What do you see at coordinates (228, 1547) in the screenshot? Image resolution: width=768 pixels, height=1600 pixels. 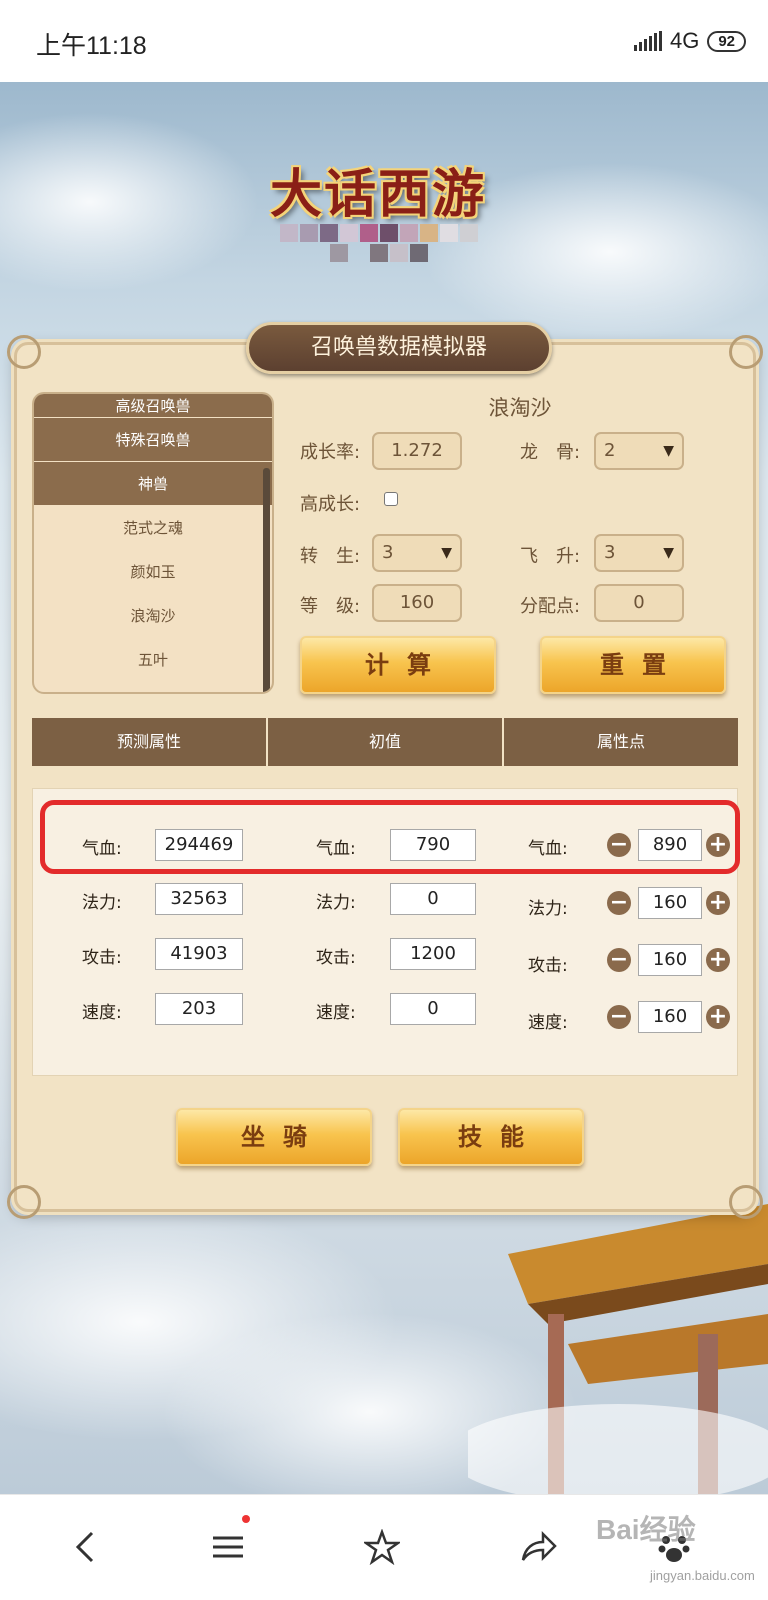 I see `menu-icon` at bounding box center [228, 1547].